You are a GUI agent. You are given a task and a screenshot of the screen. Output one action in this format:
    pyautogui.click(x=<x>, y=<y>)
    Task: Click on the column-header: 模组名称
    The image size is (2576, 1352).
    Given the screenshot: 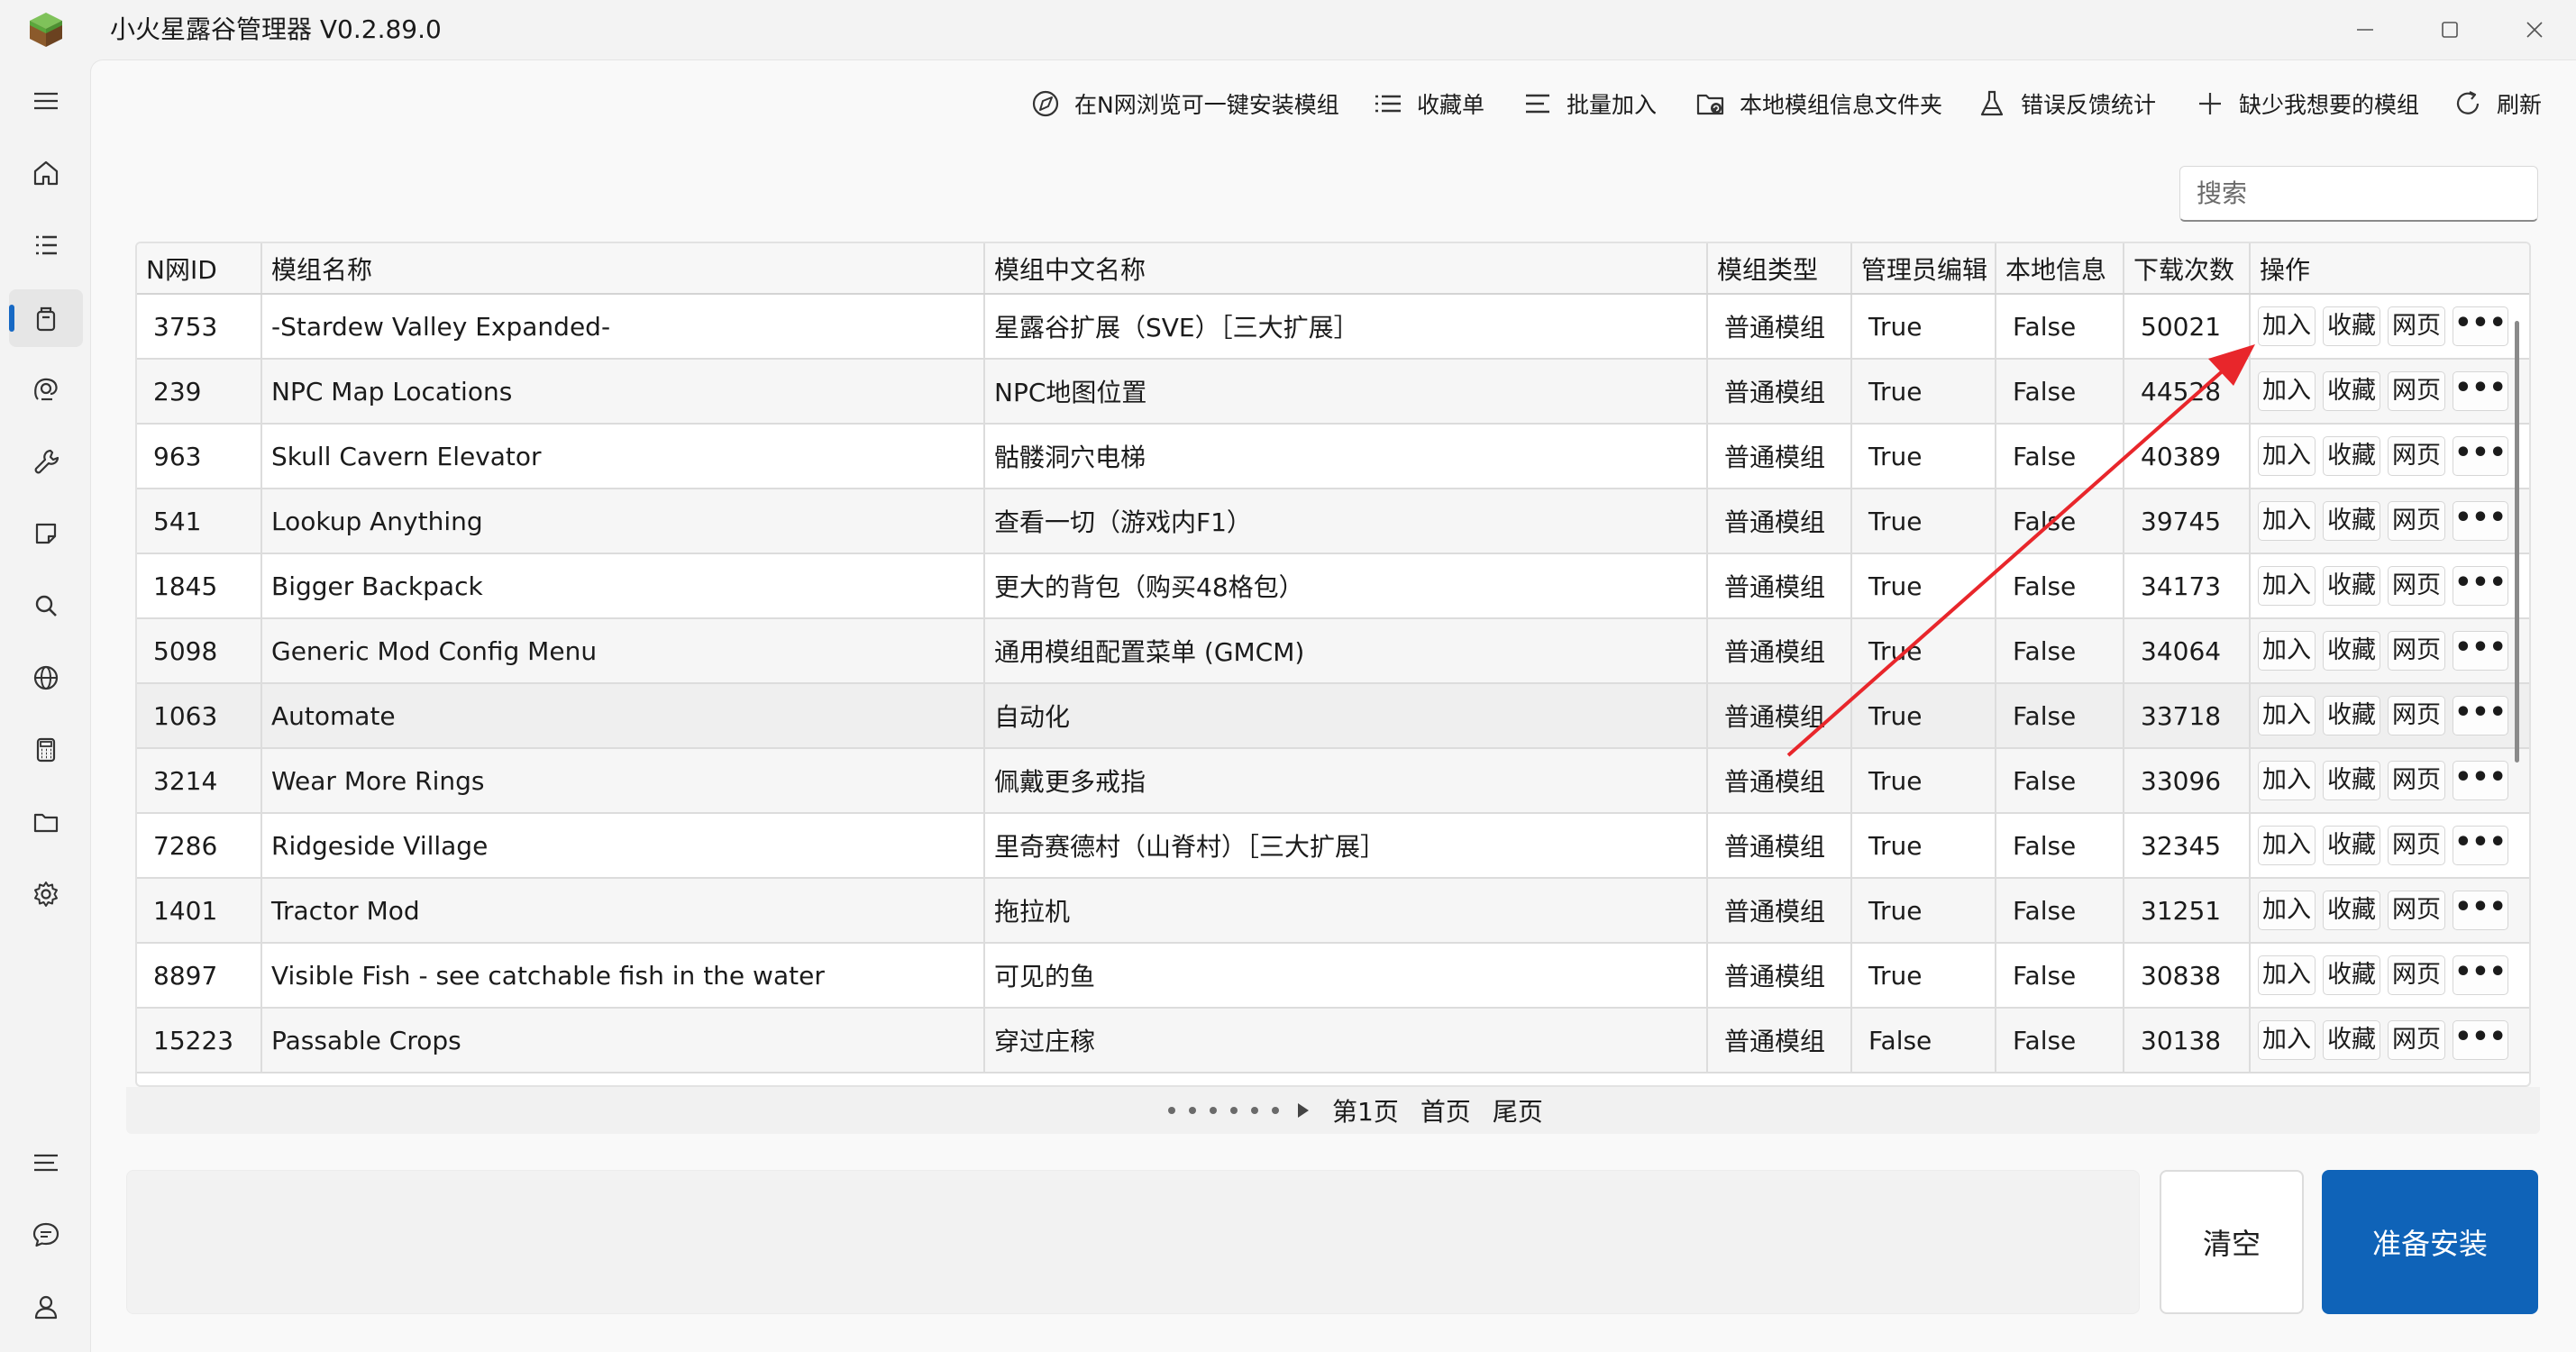 What is the action you would take?
    pyautogui.click(x=623, y=269)
    